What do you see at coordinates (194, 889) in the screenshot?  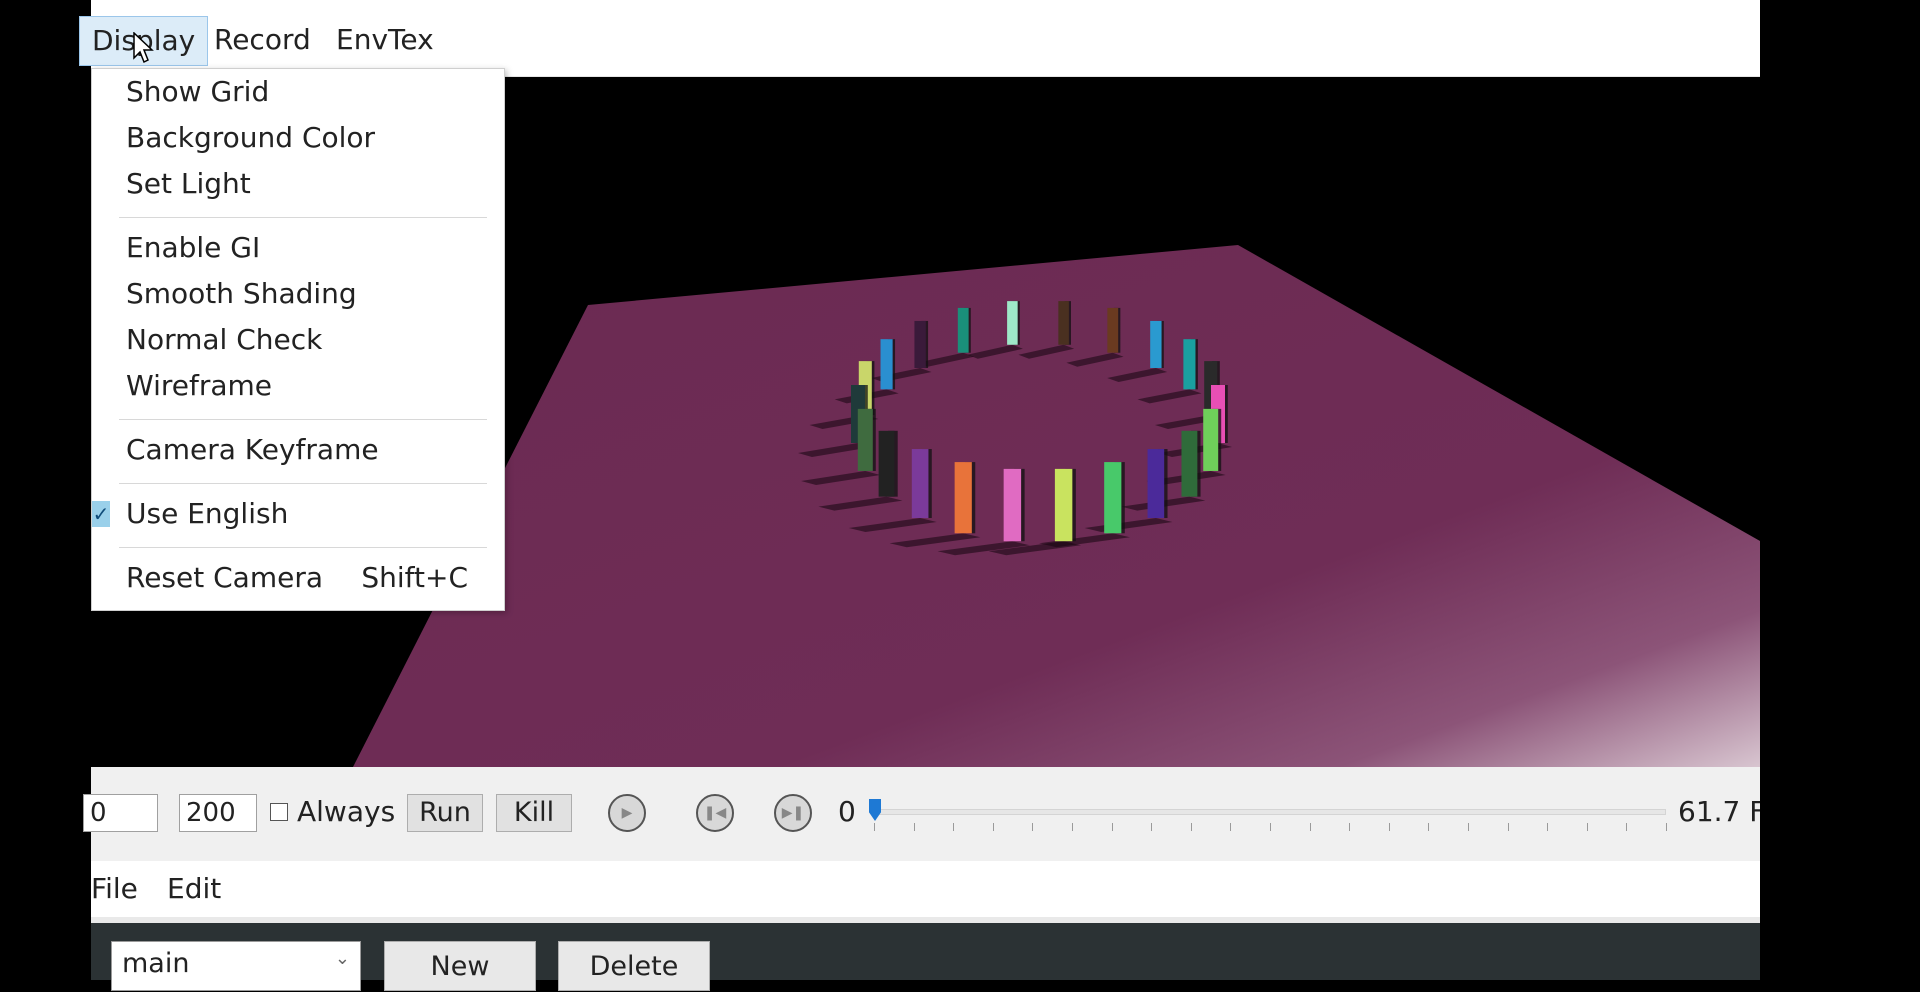 I see `menu-edit: Edit` at bounding box center [194, 889].